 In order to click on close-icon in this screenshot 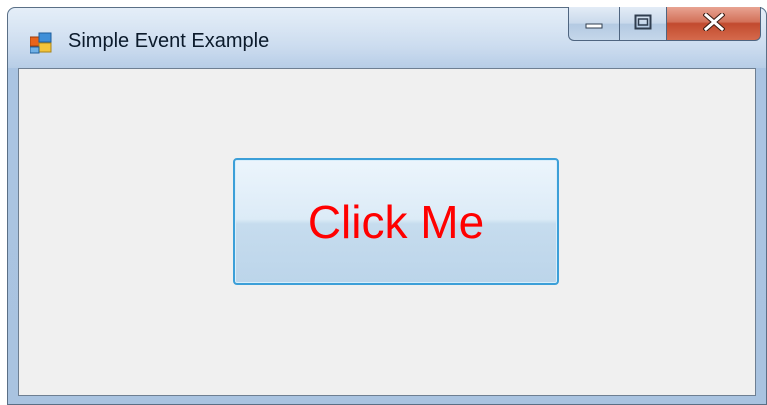, I will do `click(713, 22)`.